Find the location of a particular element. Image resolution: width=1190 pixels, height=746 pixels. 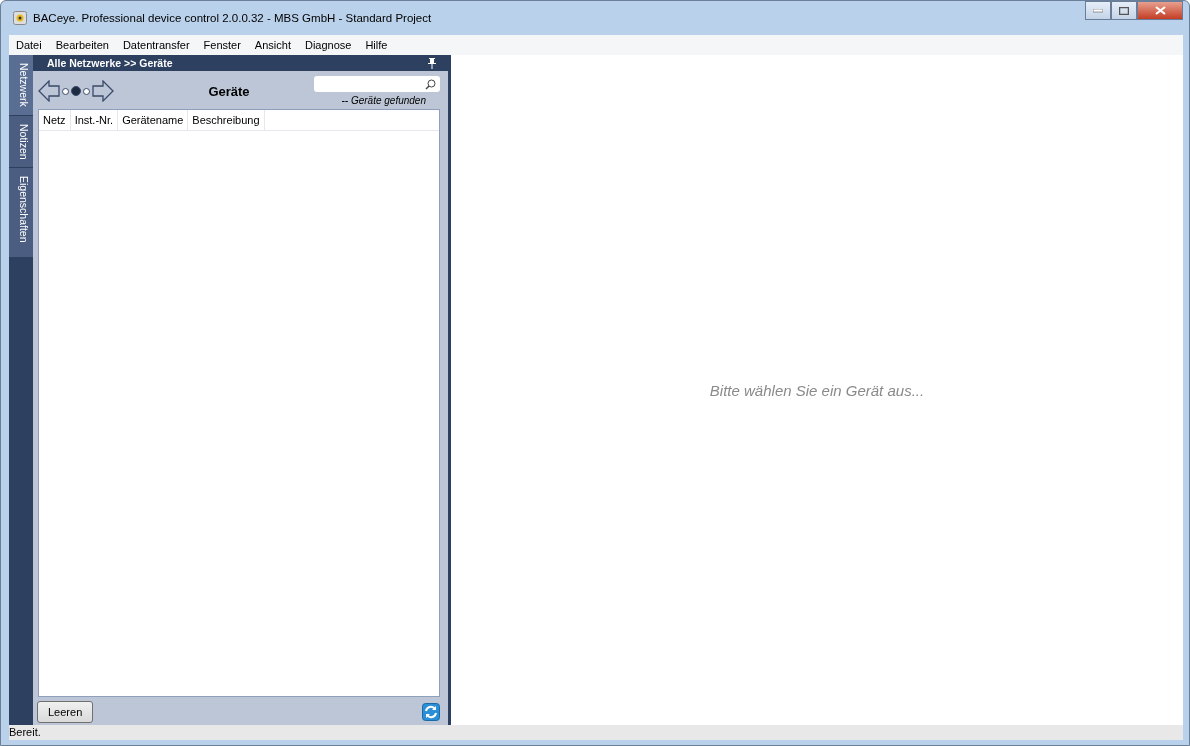

maximize-icon is located at coordinates (1124, 10).